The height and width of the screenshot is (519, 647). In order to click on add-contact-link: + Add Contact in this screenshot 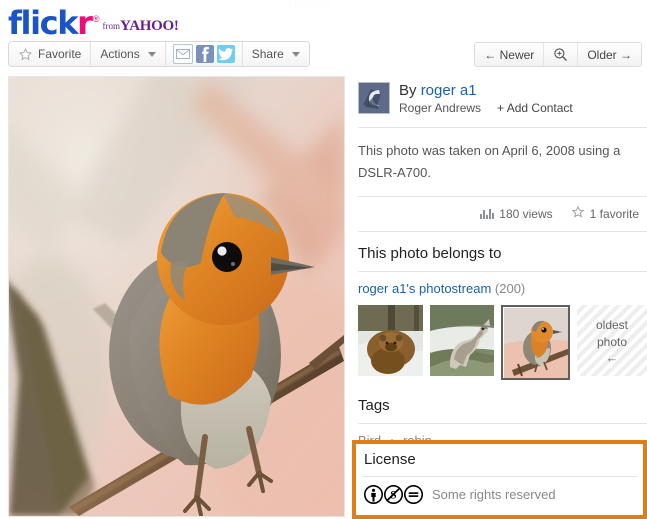, I will do `click(535, 108)`.